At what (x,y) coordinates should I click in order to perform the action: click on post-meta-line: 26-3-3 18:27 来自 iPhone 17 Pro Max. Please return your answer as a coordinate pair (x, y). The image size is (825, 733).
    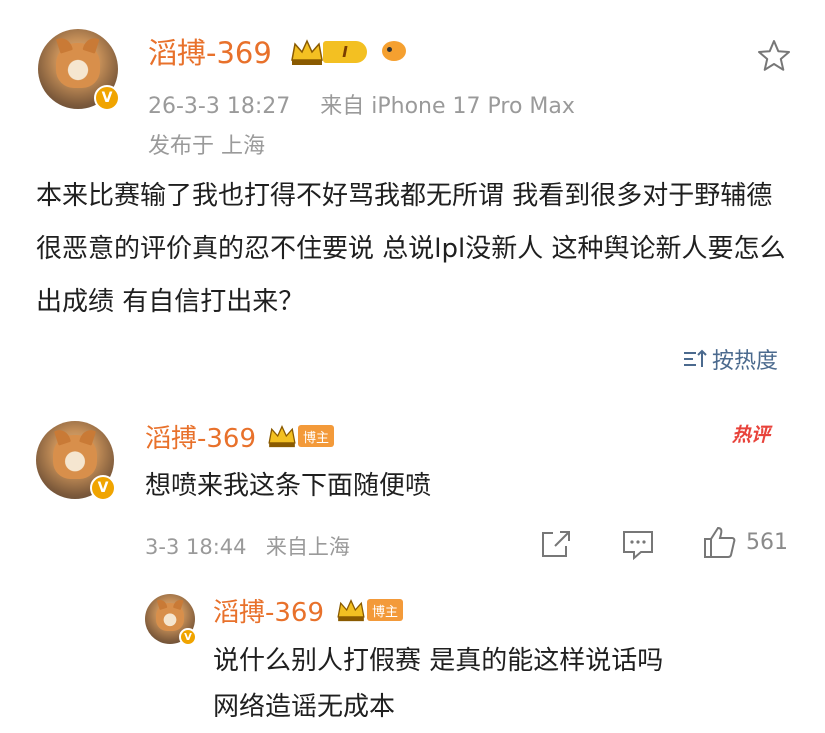
    Looking at the image, I should click on (361, 104).